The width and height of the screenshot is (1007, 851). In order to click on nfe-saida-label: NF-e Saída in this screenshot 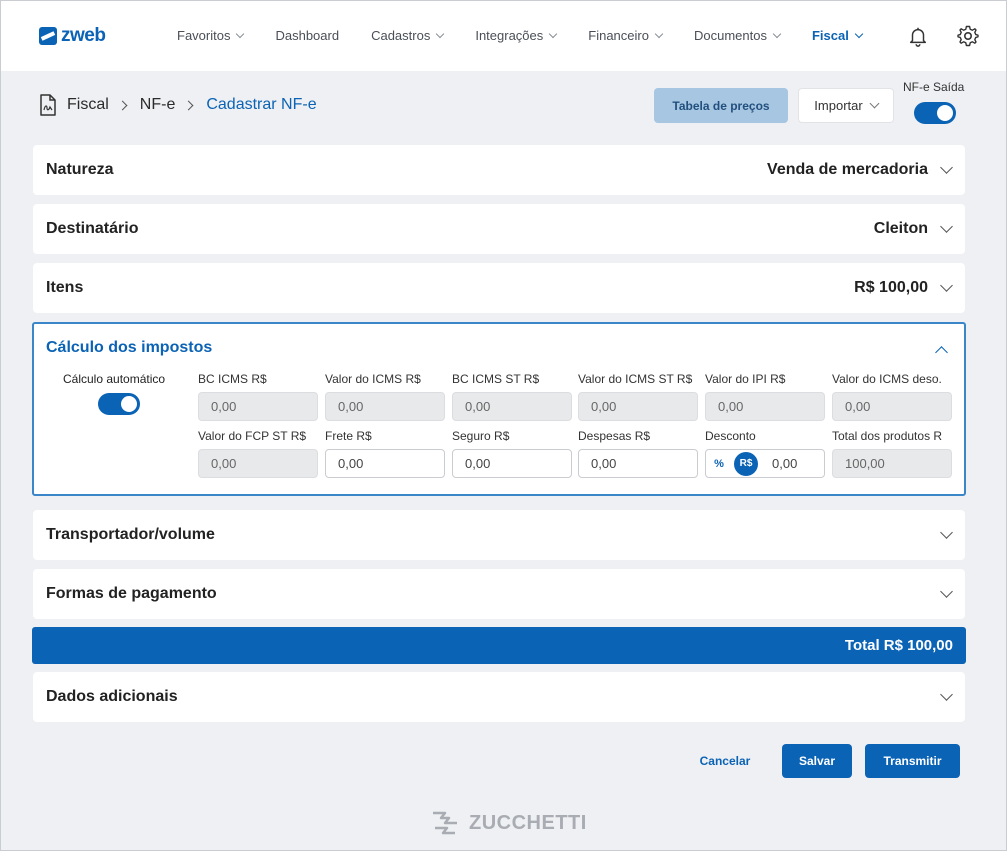, I will do `click(934, 87)`.